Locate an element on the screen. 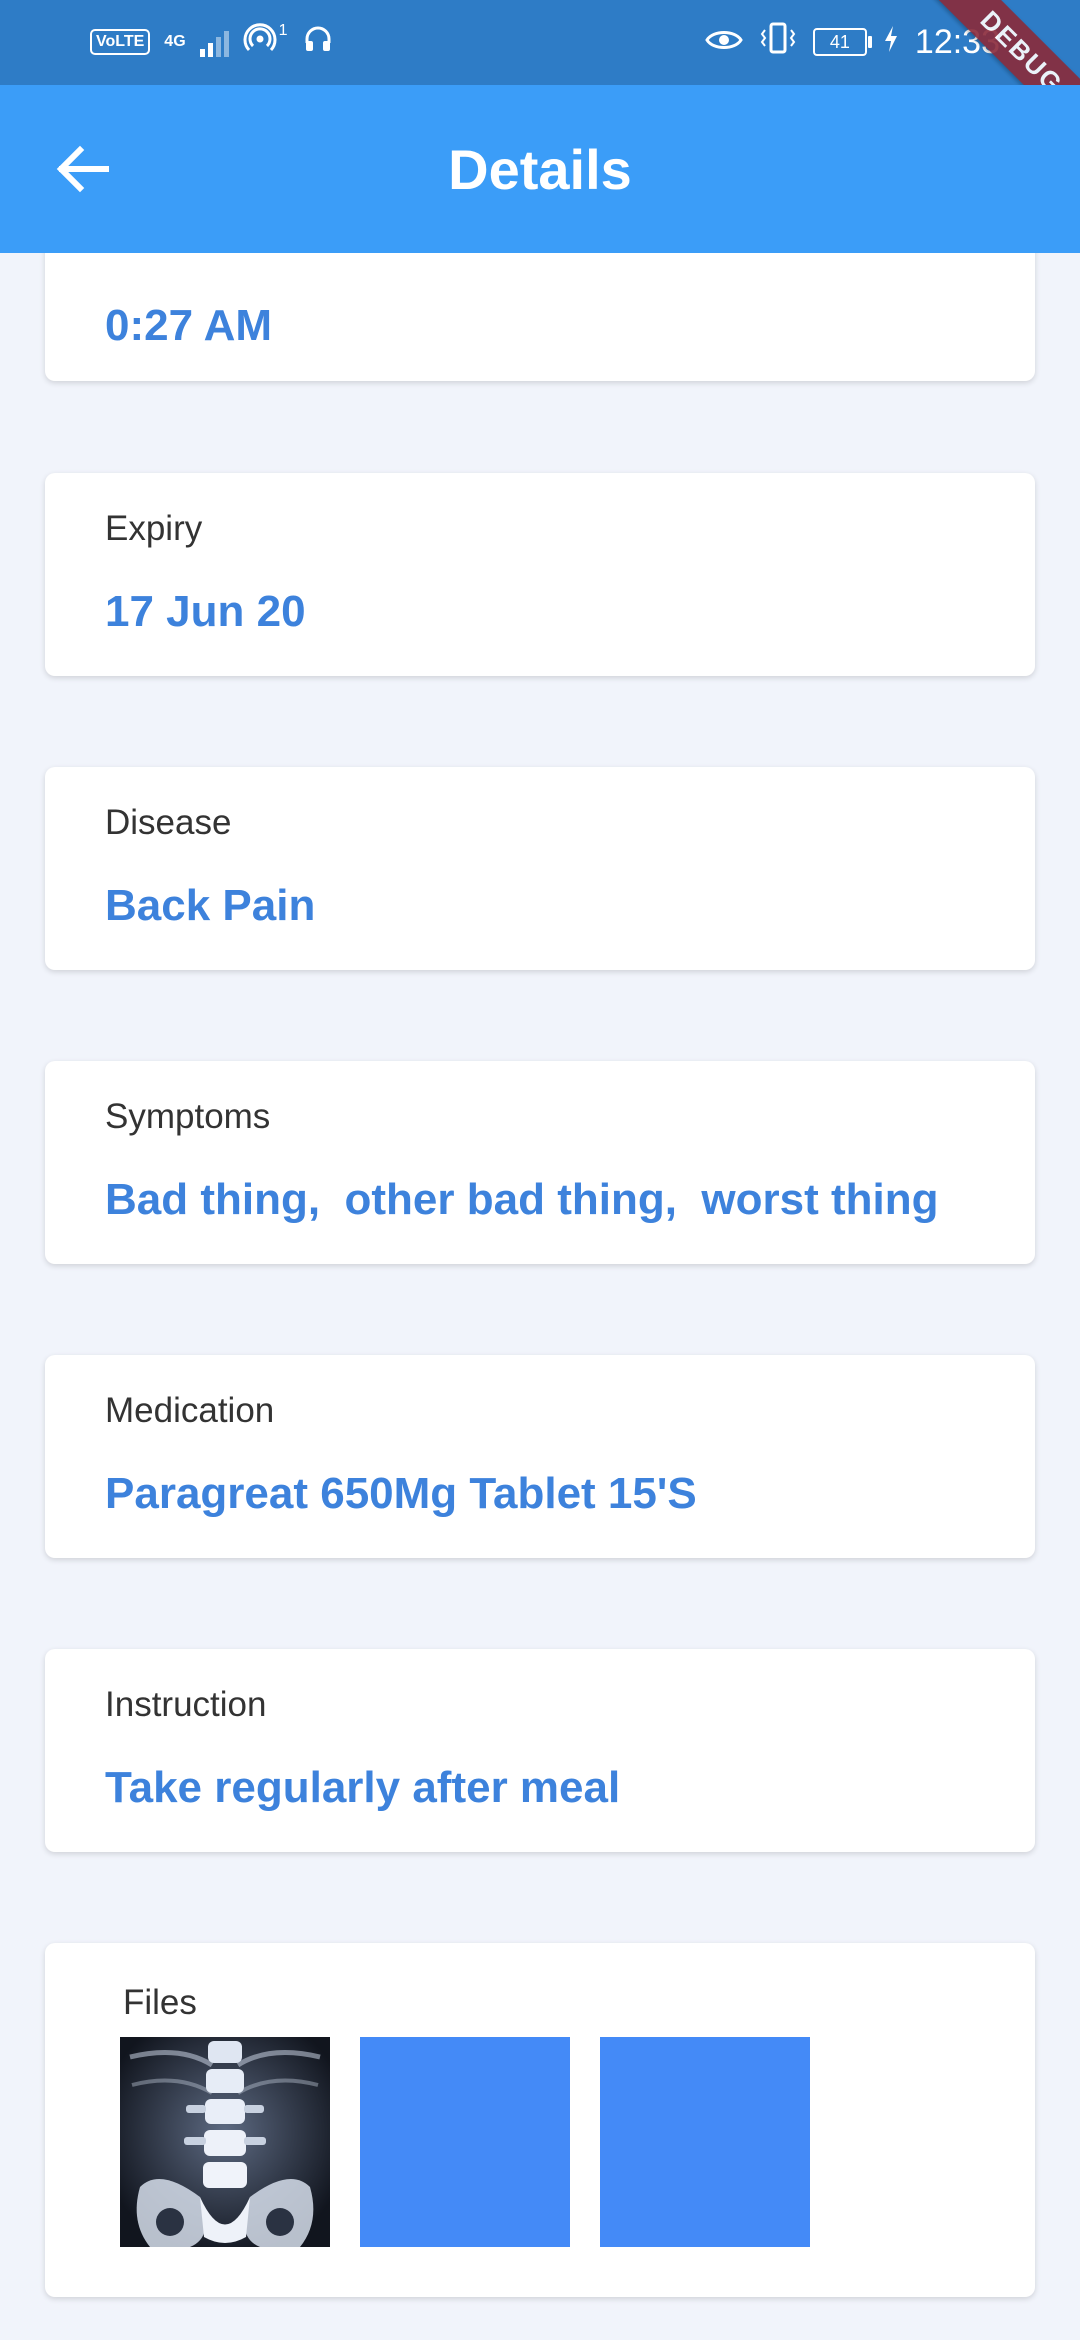 The image size is (1080, 2340). expiry-label: Expiry is located at coordinates (154, 528).